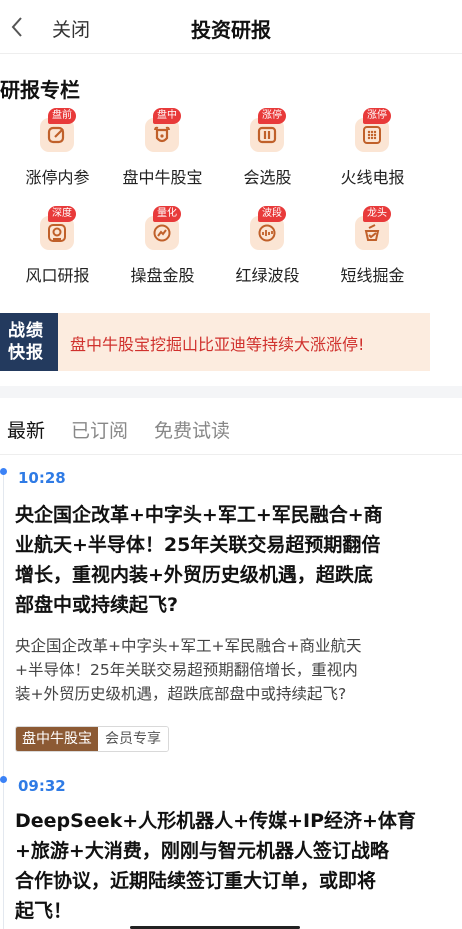 The width and height of the screenshot is (462, 929). I want to click on item-badge: 龙头, so click(377, 214).